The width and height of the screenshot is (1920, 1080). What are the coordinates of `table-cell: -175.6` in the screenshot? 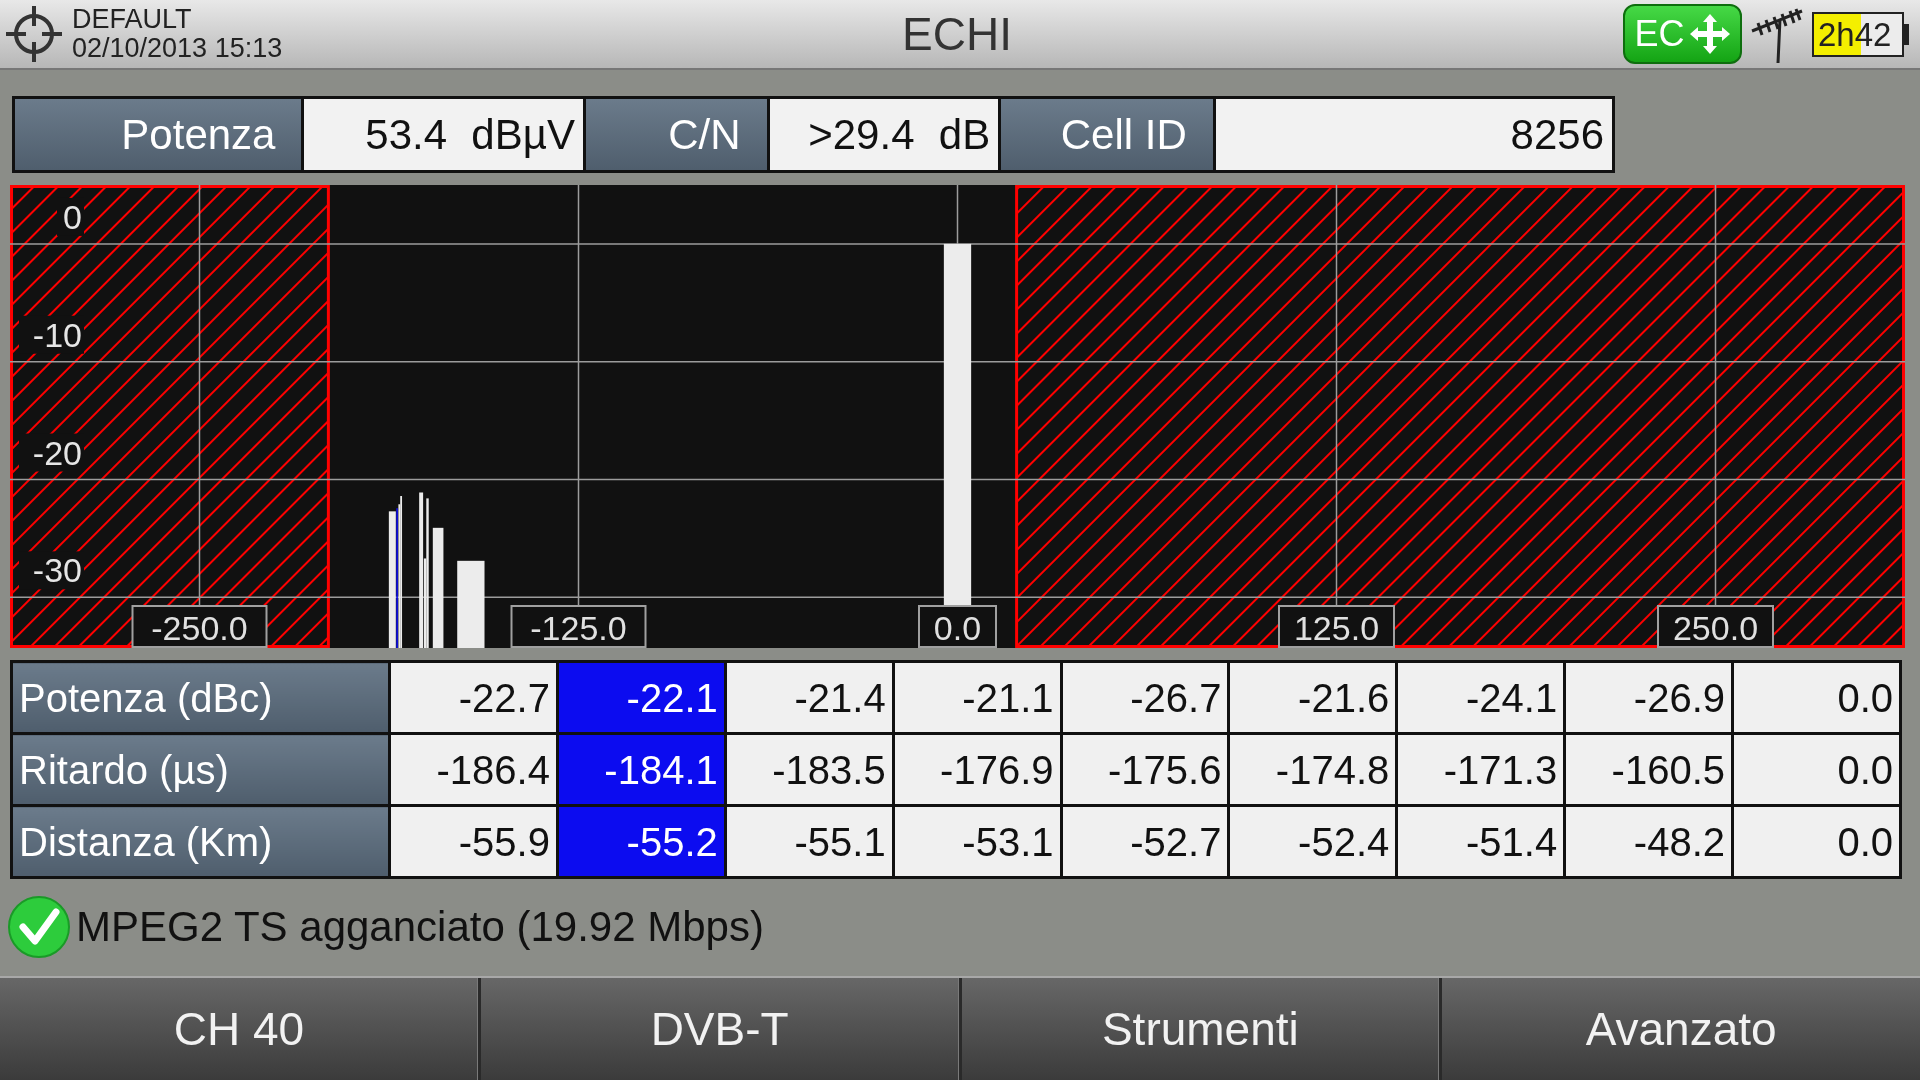 It's located at (1145, 769).